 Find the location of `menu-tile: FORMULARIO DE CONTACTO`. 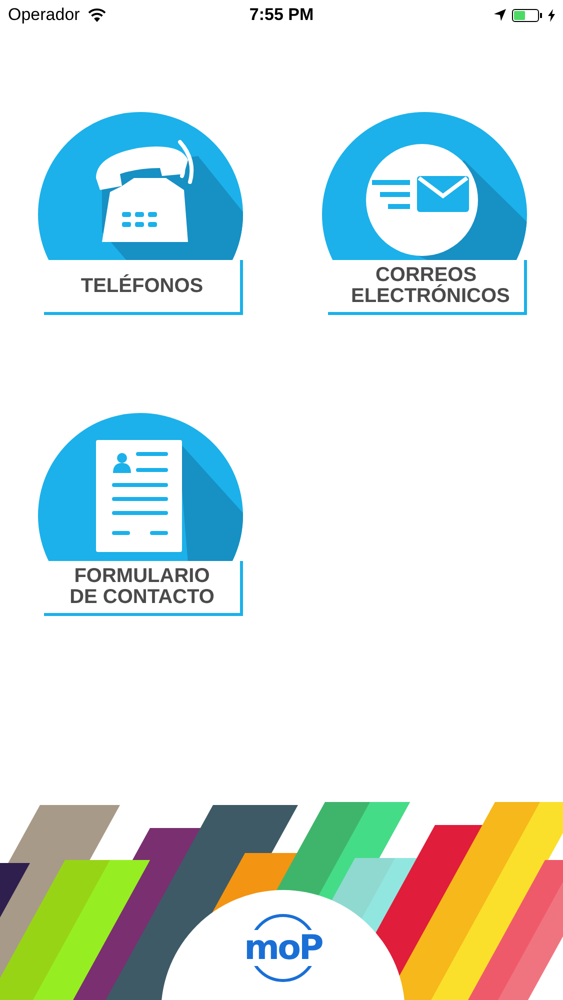

menu-tile: FORMULARIO DE CONTACTO is located at coordinates (140, 514).